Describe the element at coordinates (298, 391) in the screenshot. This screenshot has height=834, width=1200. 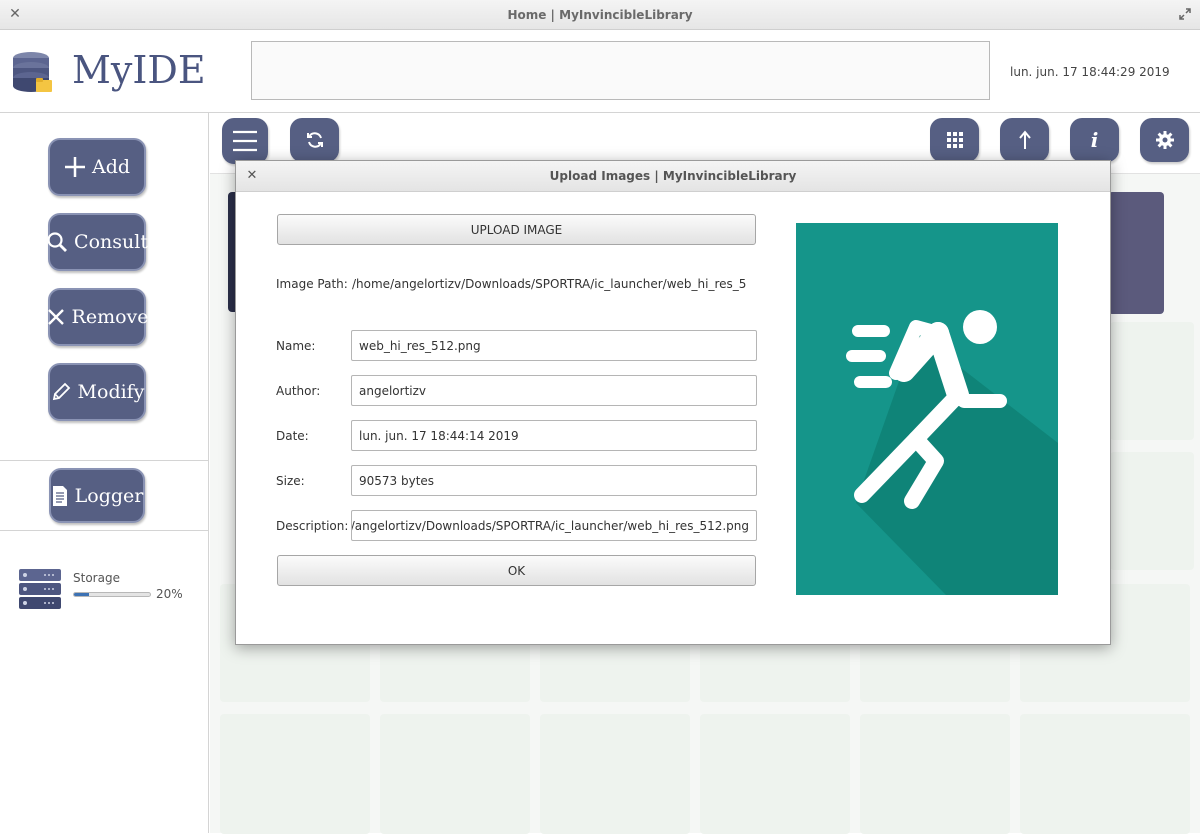
I see `author-label: Author:` at that location.